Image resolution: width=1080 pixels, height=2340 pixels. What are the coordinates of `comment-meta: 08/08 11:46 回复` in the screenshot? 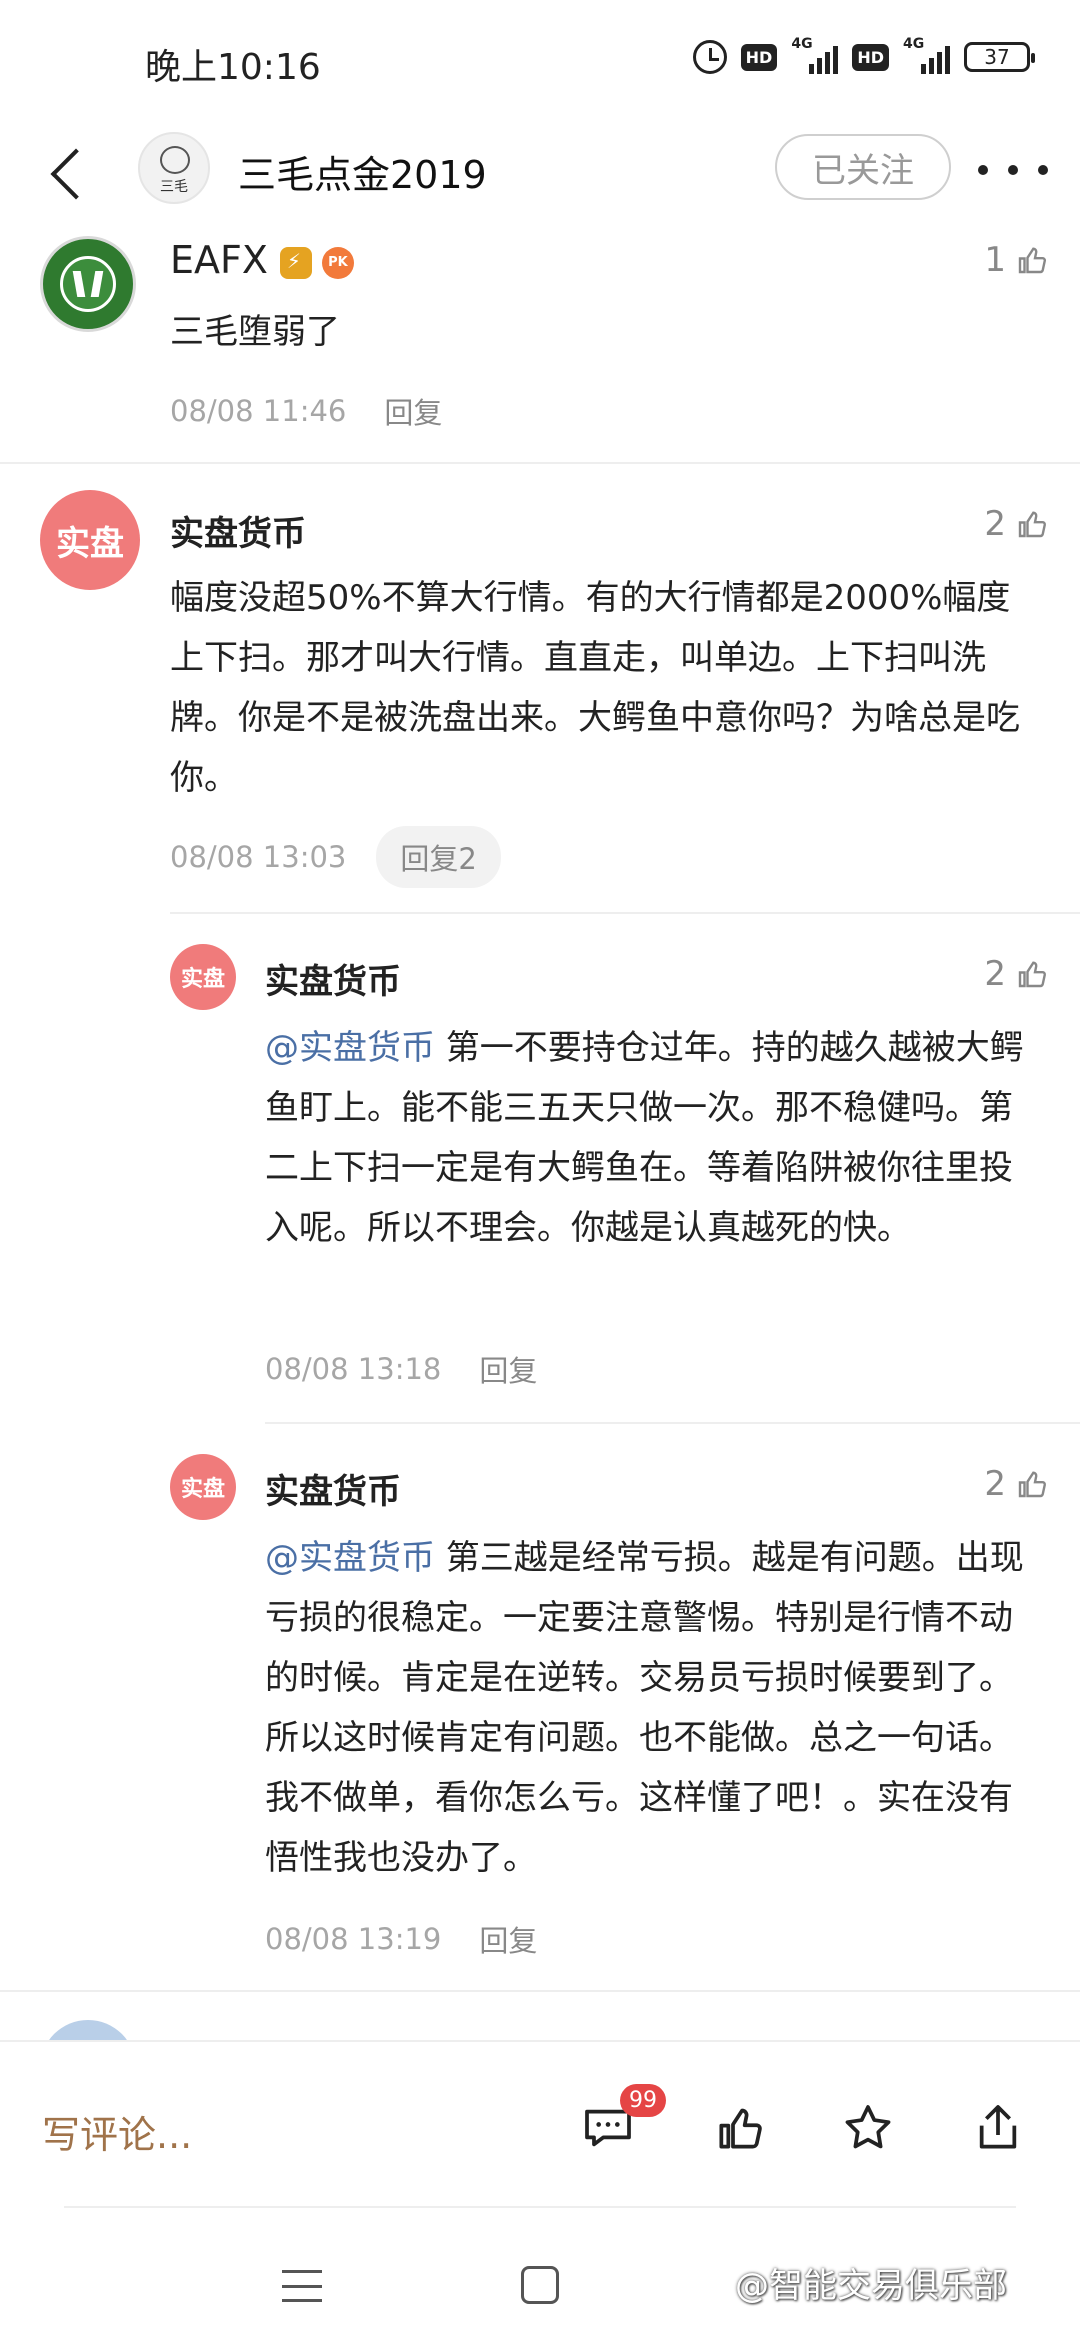 It's located at (306, 411).